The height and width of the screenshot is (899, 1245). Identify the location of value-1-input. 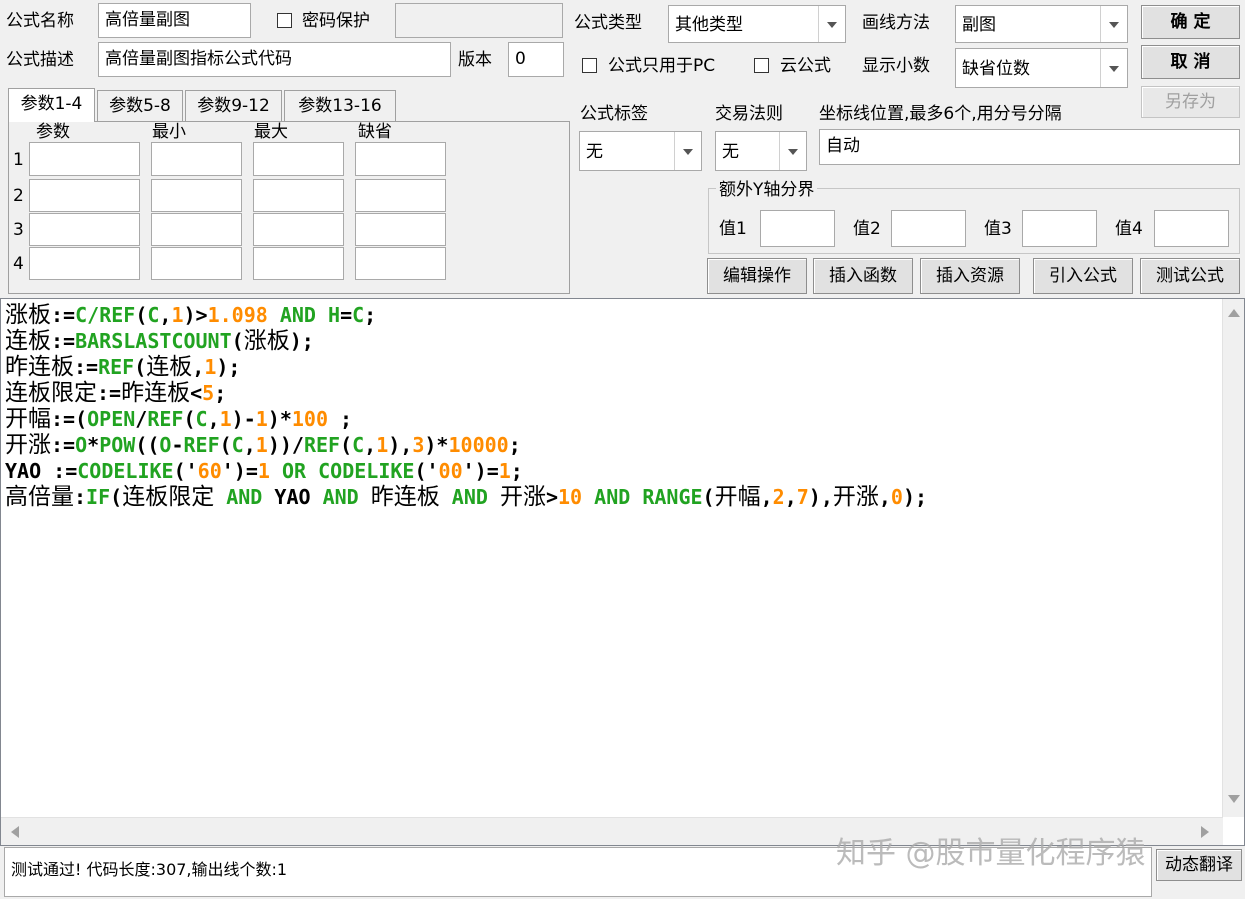
(797, 228).